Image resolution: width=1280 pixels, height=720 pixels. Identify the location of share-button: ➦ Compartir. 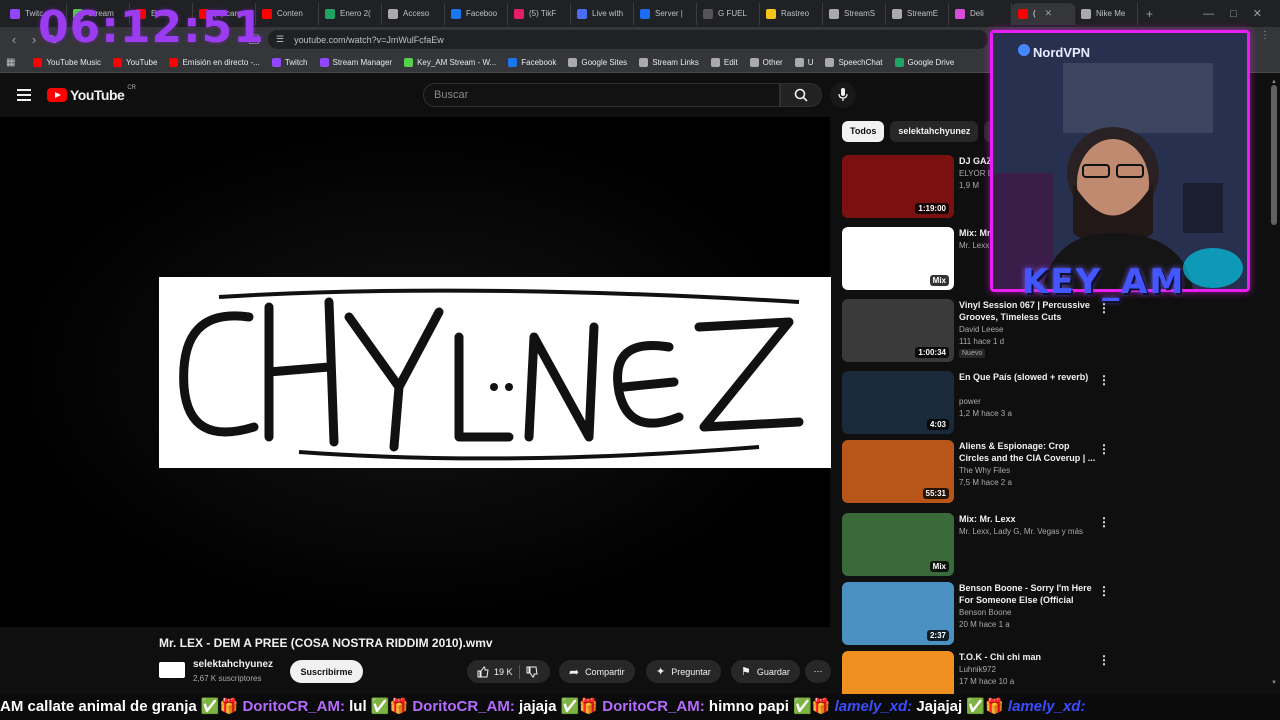
(597, 671).